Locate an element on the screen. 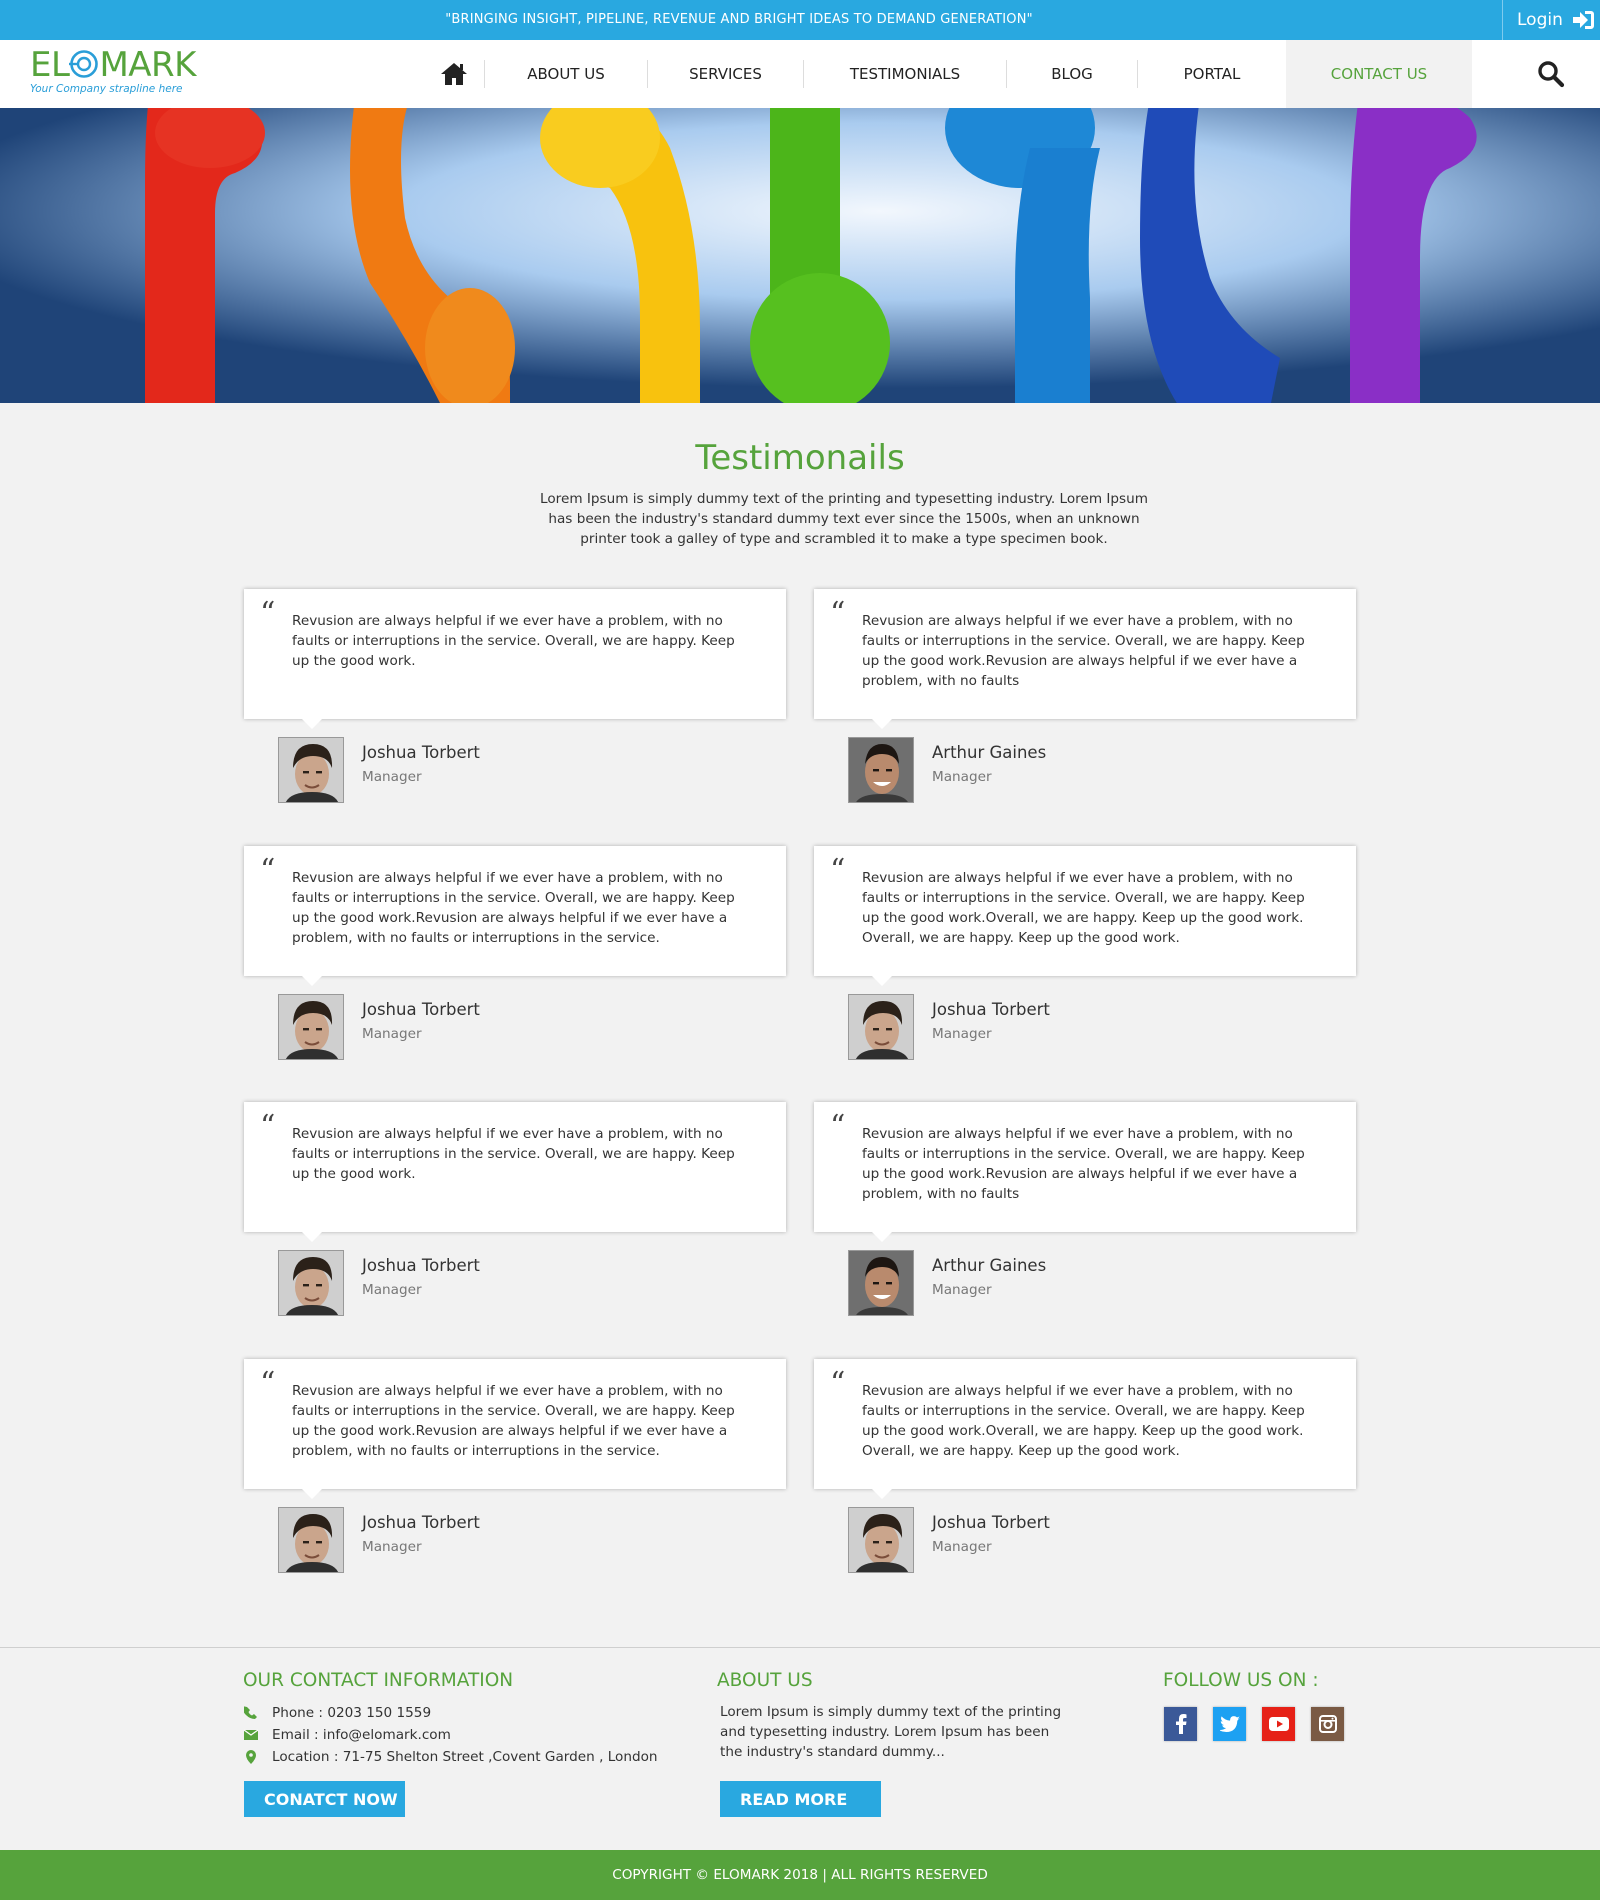 The height and width of the screenshot is (1900, 1600). instagram-icon is located at coordinates (1327, 1724).